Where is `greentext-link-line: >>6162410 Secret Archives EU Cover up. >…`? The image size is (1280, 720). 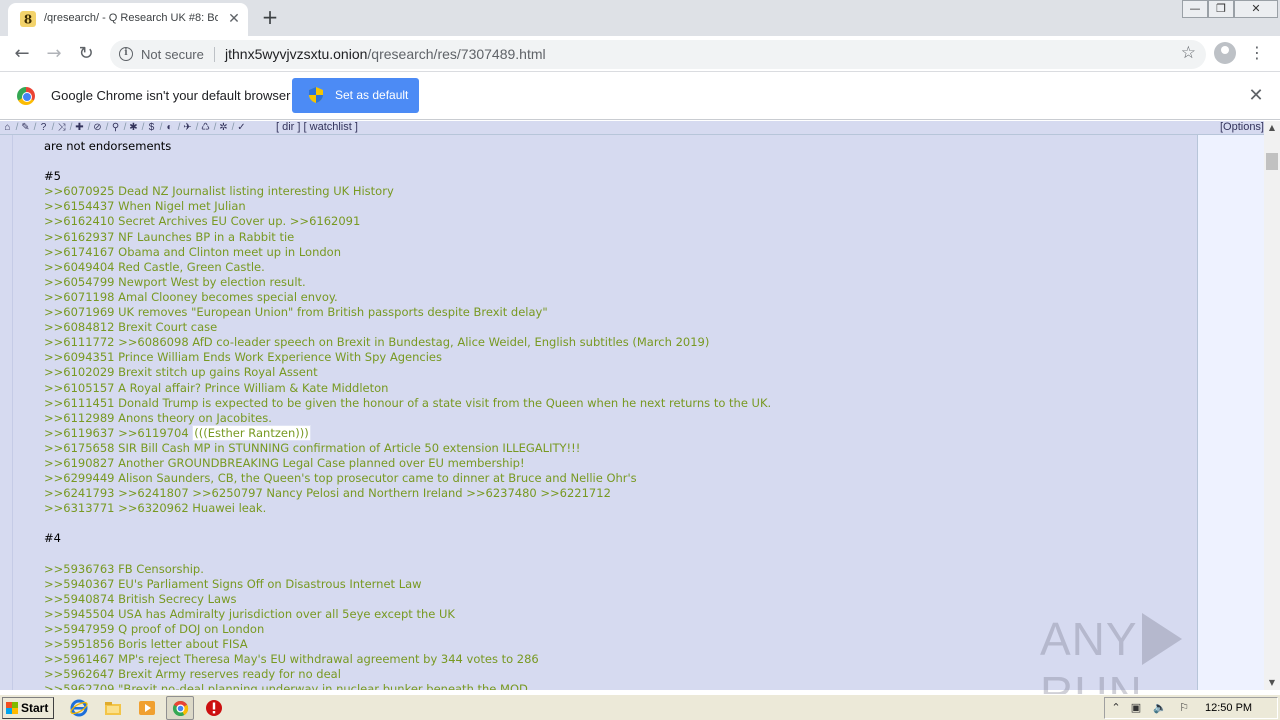
greentext-link-line: >>6162410 Secret Archives EU Cover up. >… is located at coordinates (619, 221).